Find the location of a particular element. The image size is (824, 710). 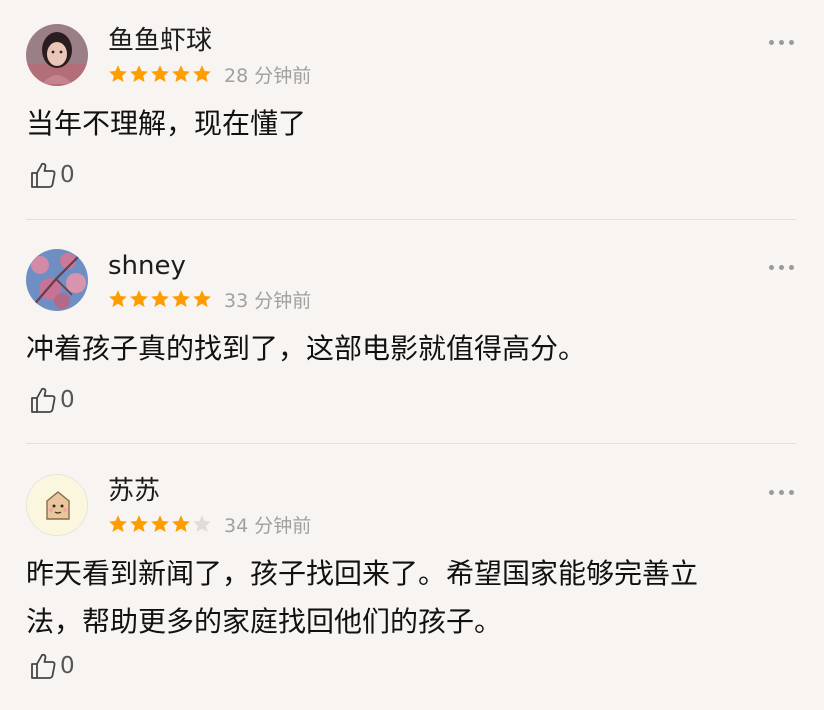

star-empty-icon is located at coordinates (202, 523).